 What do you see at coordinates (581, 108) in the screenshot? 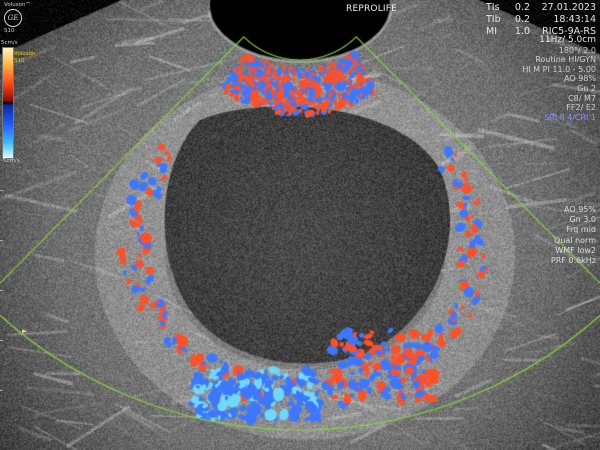
I see `param-line: FF2/ E2` at bounding box center [581, 108].